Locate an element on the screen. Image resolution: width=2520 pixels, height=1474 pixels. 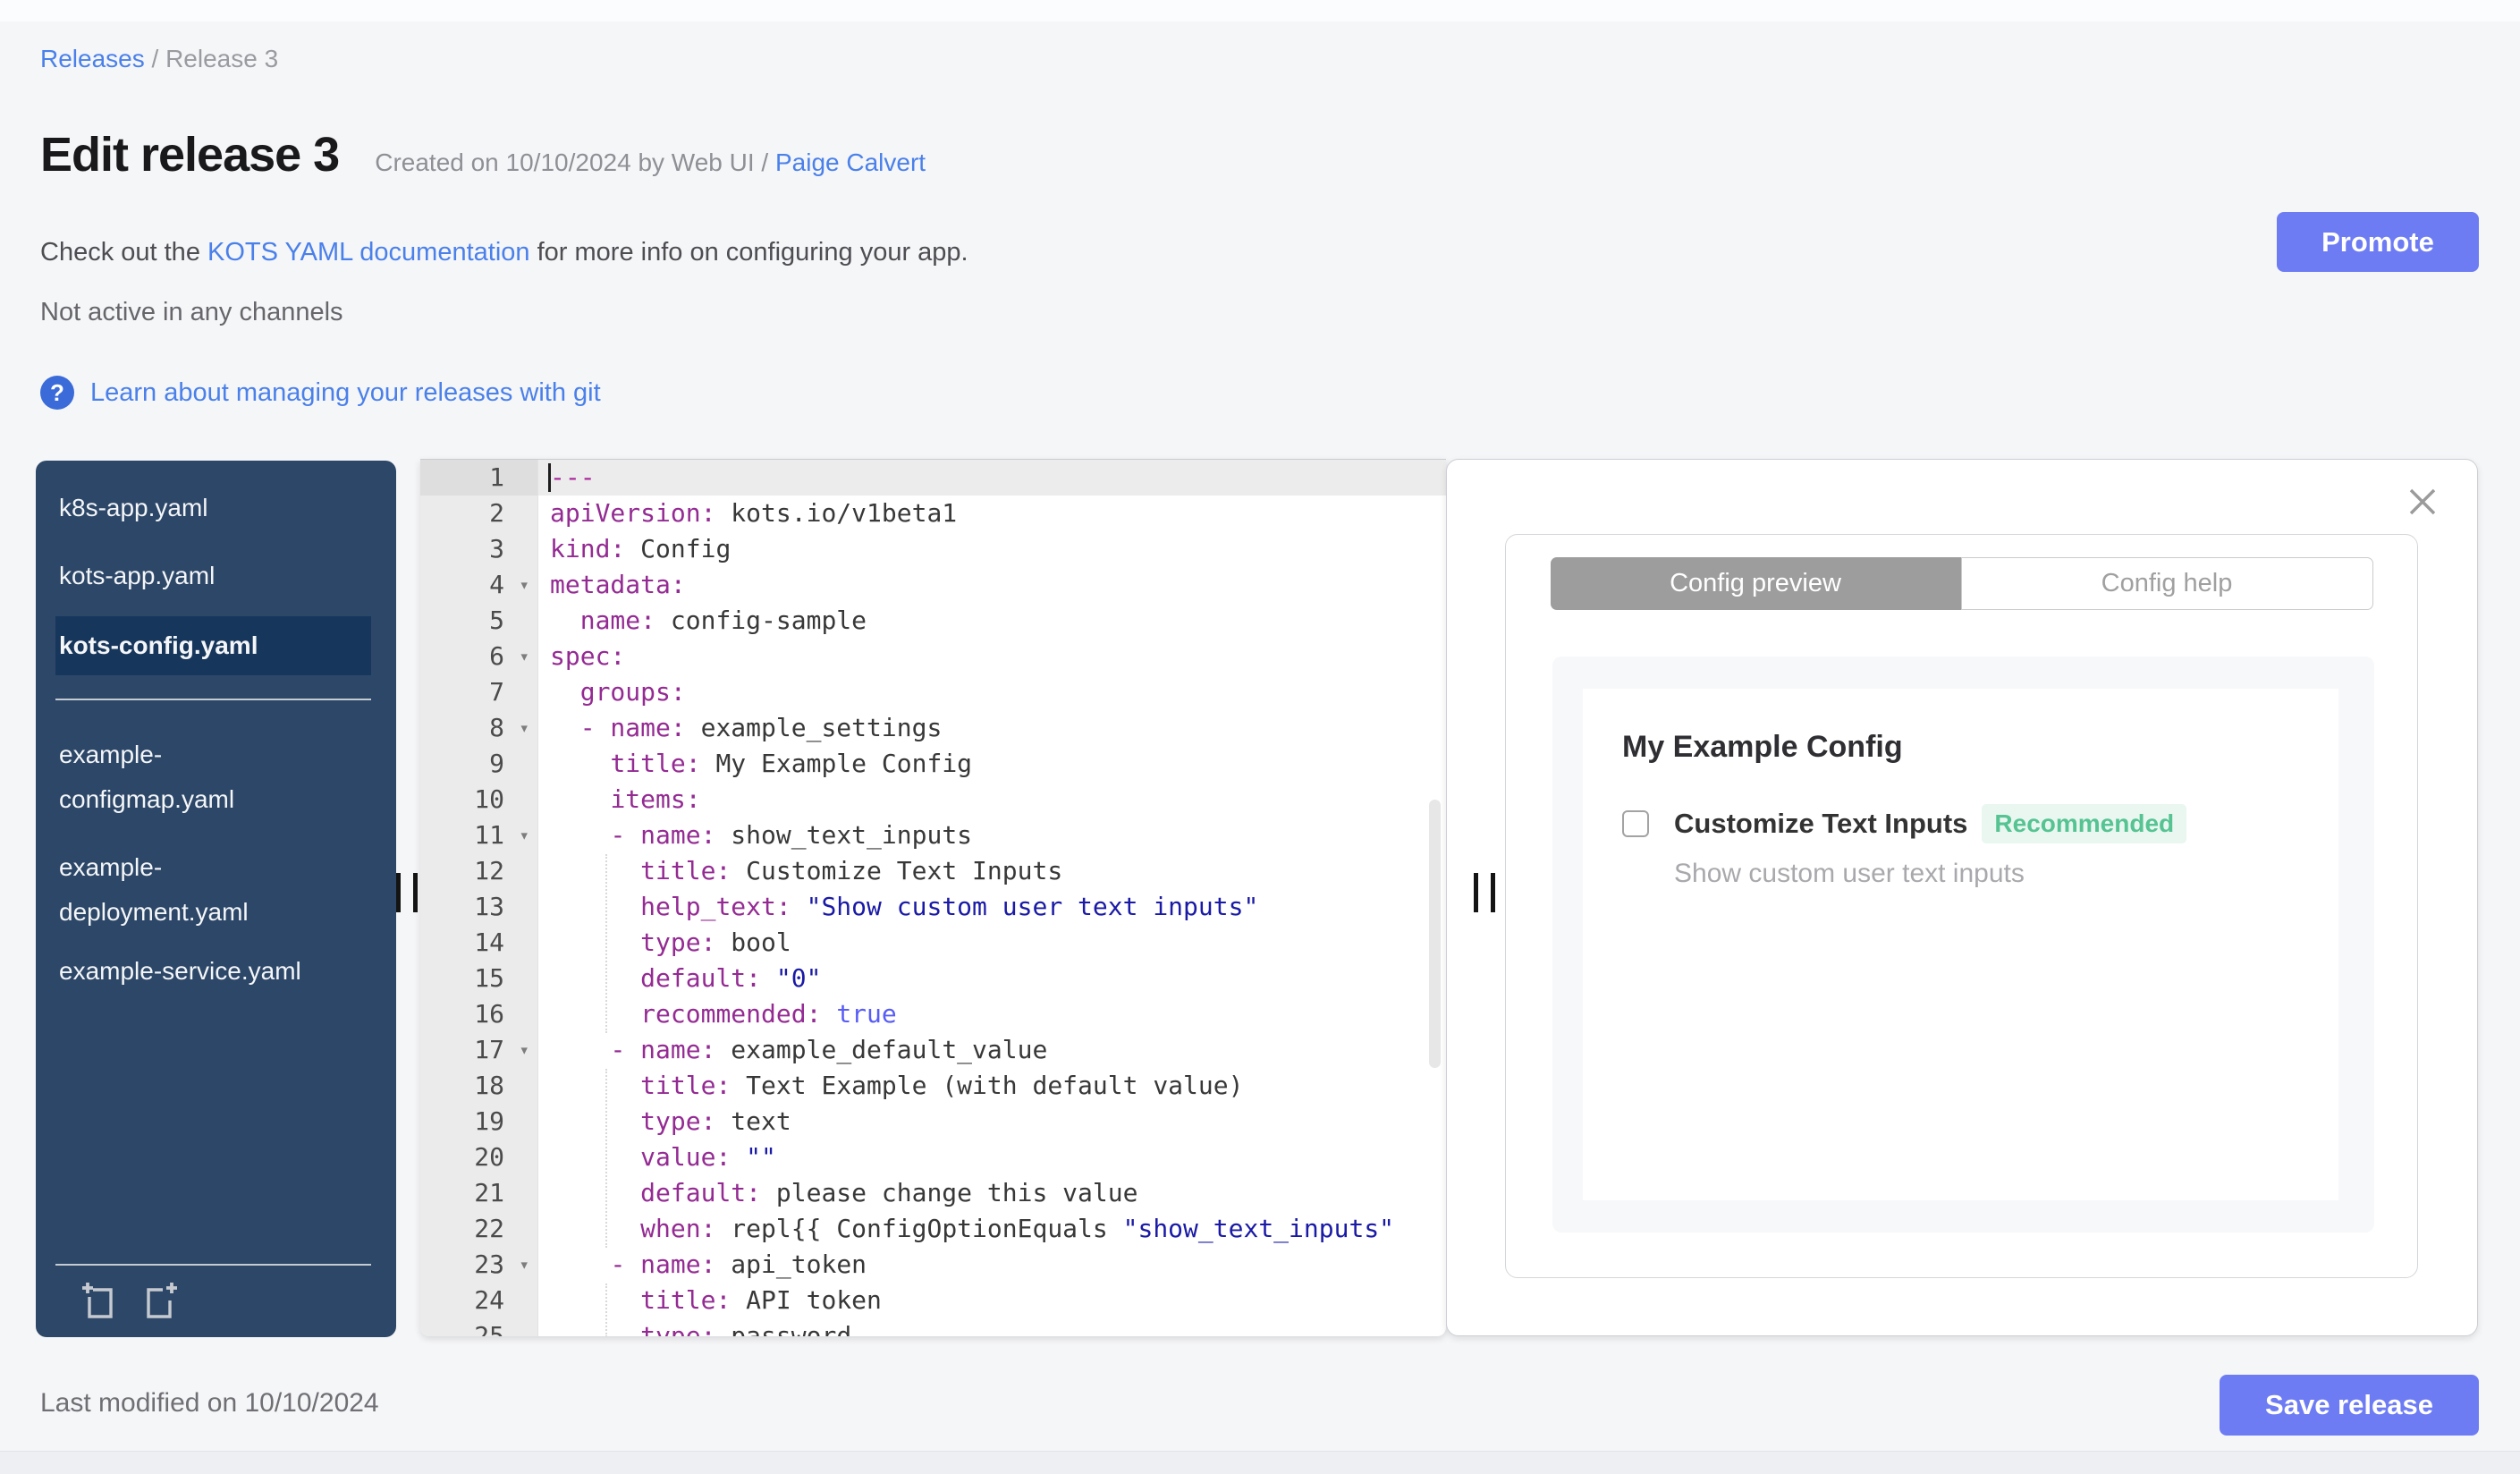
code-line-text: groups: is located at coordinates (992, 692).